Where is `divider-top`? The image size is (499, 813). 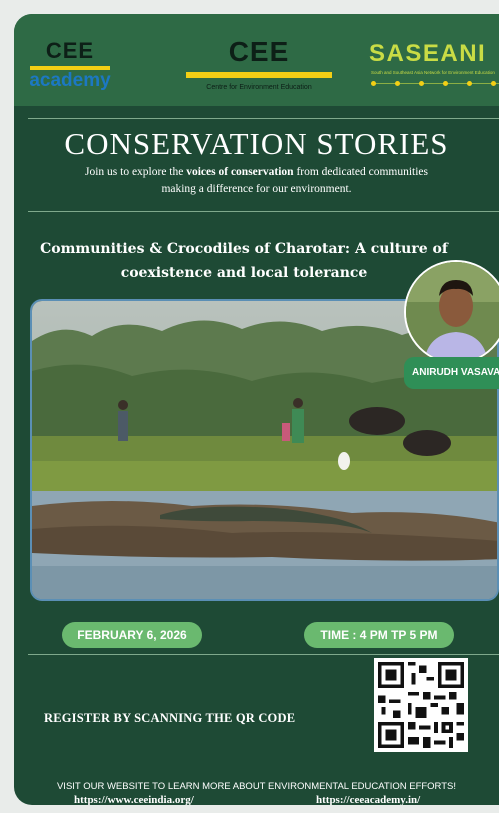 divider-top is located at coordinates (263, 118).